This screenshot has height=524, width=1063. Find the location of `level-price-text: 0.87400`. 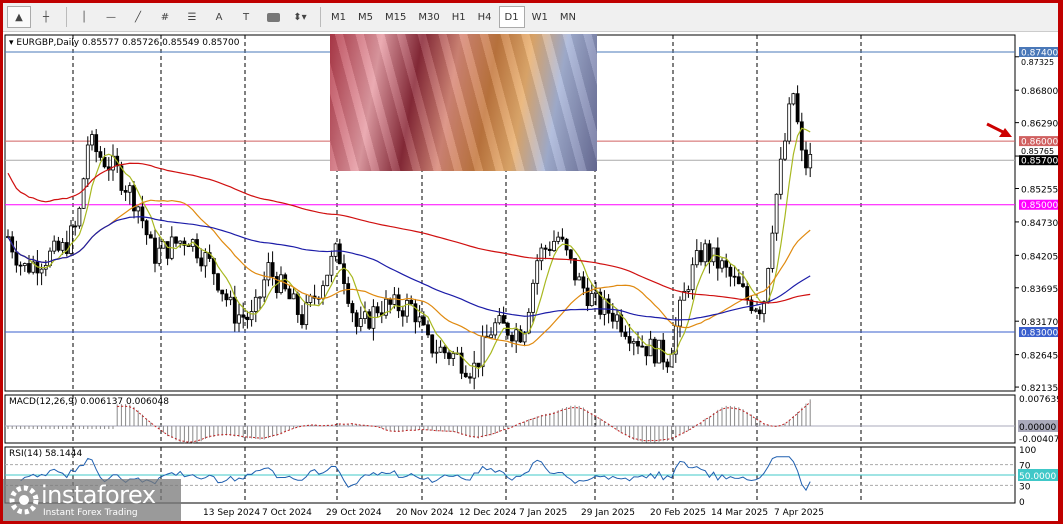

level-price-text: 0.87400 is located at coordinates (1039, 54).